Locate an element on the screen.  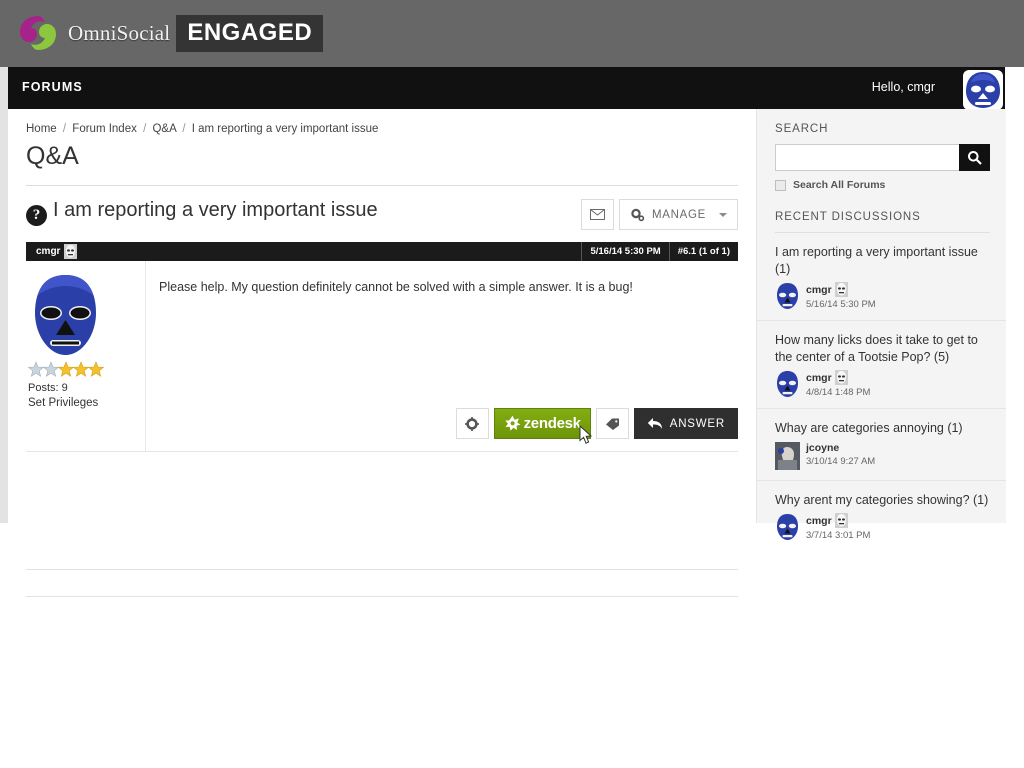
discussion-author: jcoyne is located at coordinates (840, 448).